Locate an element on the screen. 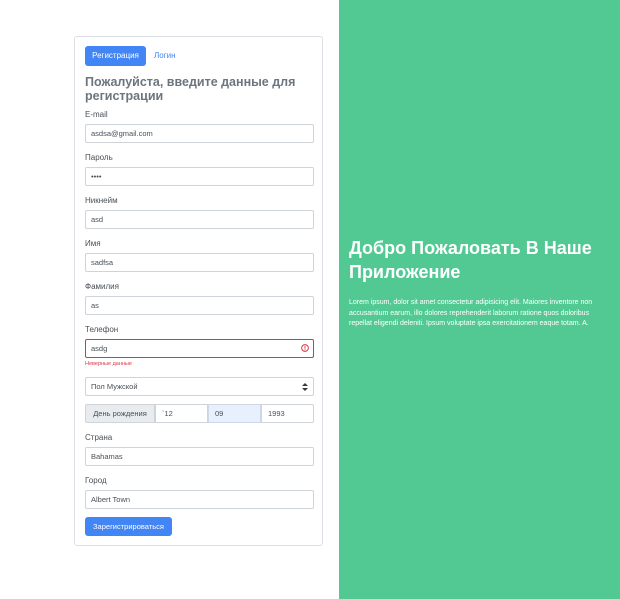 This screenshot has height=599, width=620. tab-login: Логин is located at coordinates (165, 56).